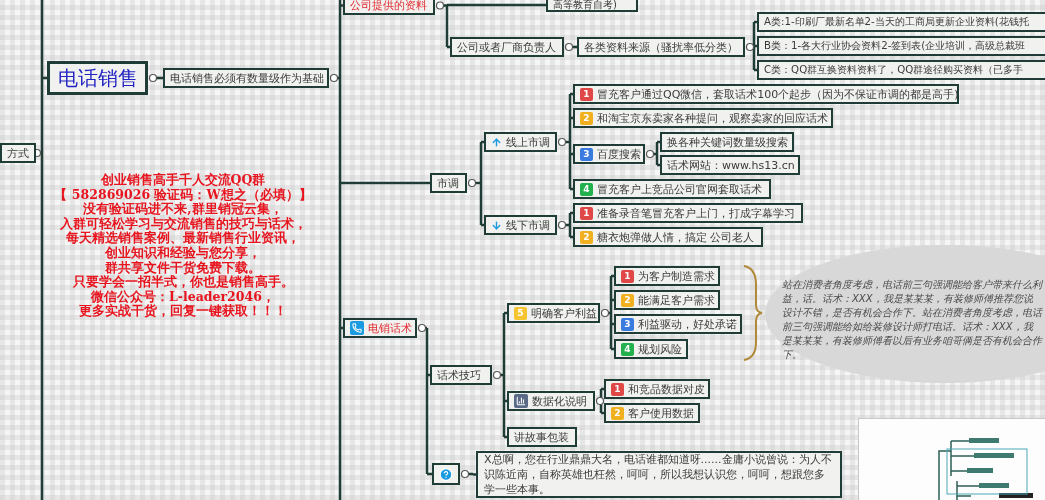 This screenshot has width=1045, height=500. I want to click on topic-label: 利益驱动，好处承诺, so click(687, 324).